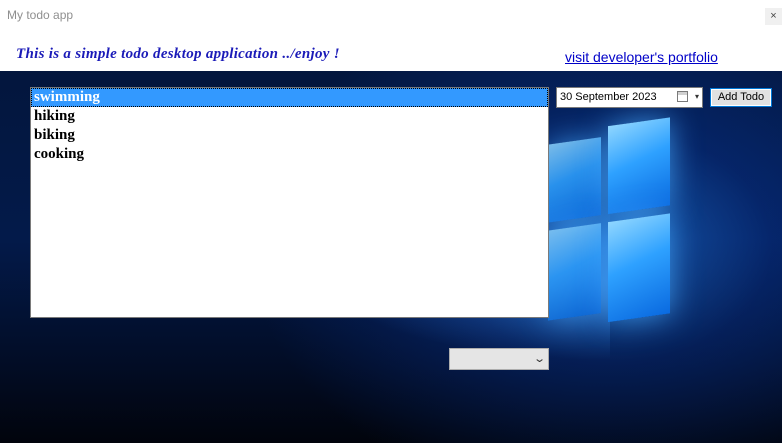  I want to click on calendar-icon, so click(682, 96).